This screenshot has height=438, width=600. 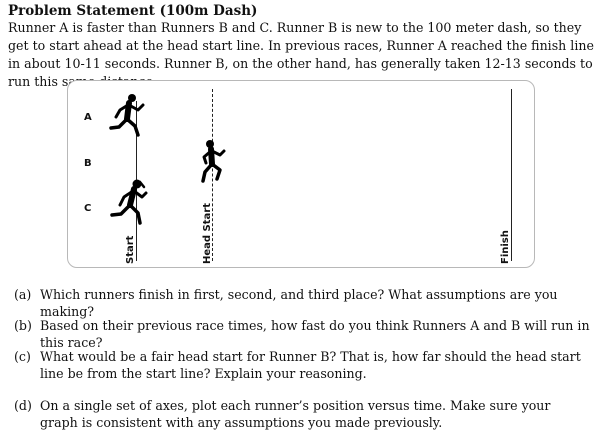 What do you see at coordinates (213, 161) in the screenshot?
I see `runner-b-icon` at bounding box center [213, 161].